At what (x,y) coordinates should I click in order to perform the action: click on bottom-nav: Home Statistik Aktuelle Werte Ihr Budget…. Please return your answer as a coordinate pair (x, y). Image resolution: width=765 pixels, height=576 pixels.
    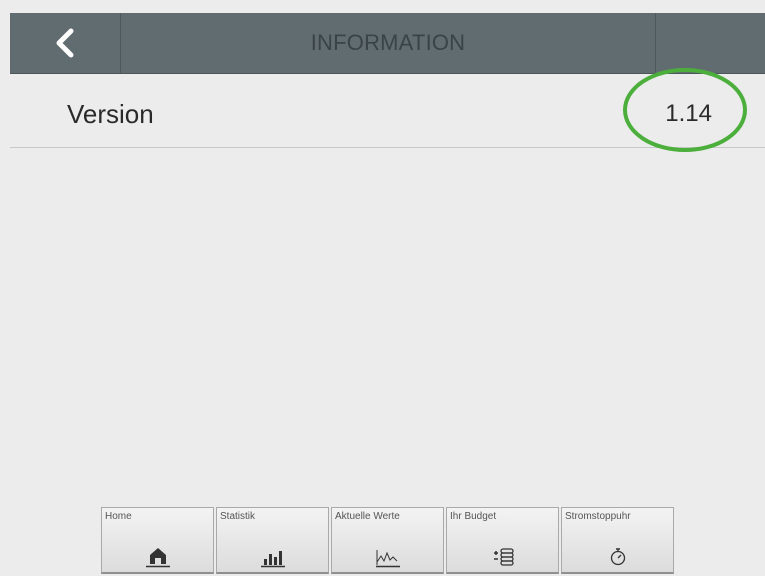
    Looking at the image, I should click on (387, 541).